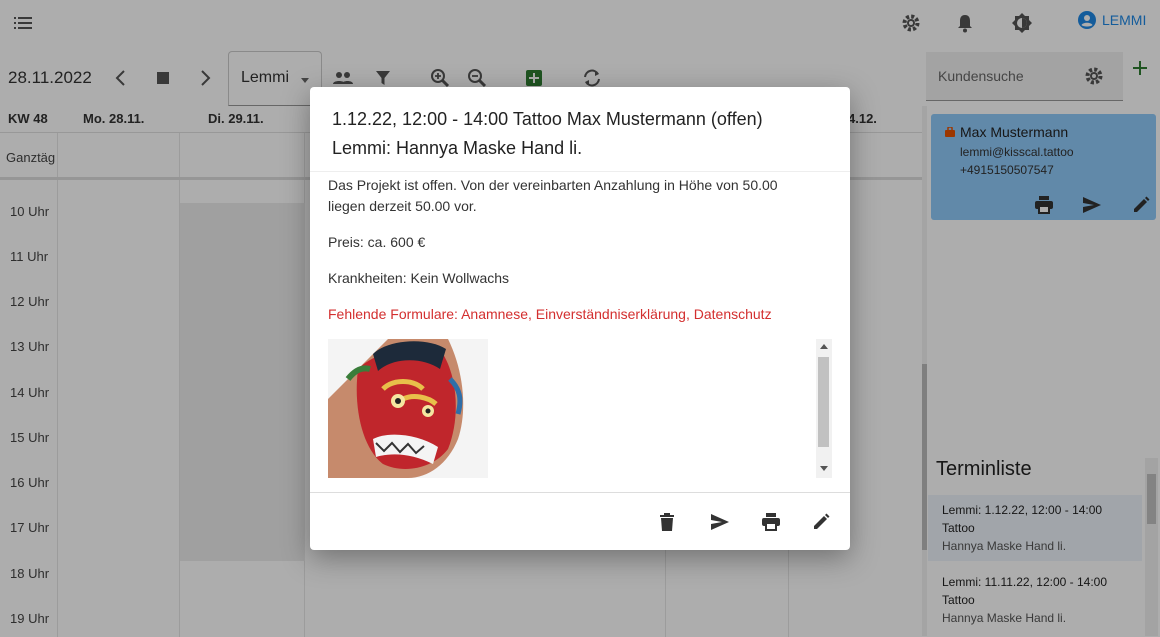  Describe the element at coordinates (821, 522) in the screenshot. I see `edit-icon` at that location.